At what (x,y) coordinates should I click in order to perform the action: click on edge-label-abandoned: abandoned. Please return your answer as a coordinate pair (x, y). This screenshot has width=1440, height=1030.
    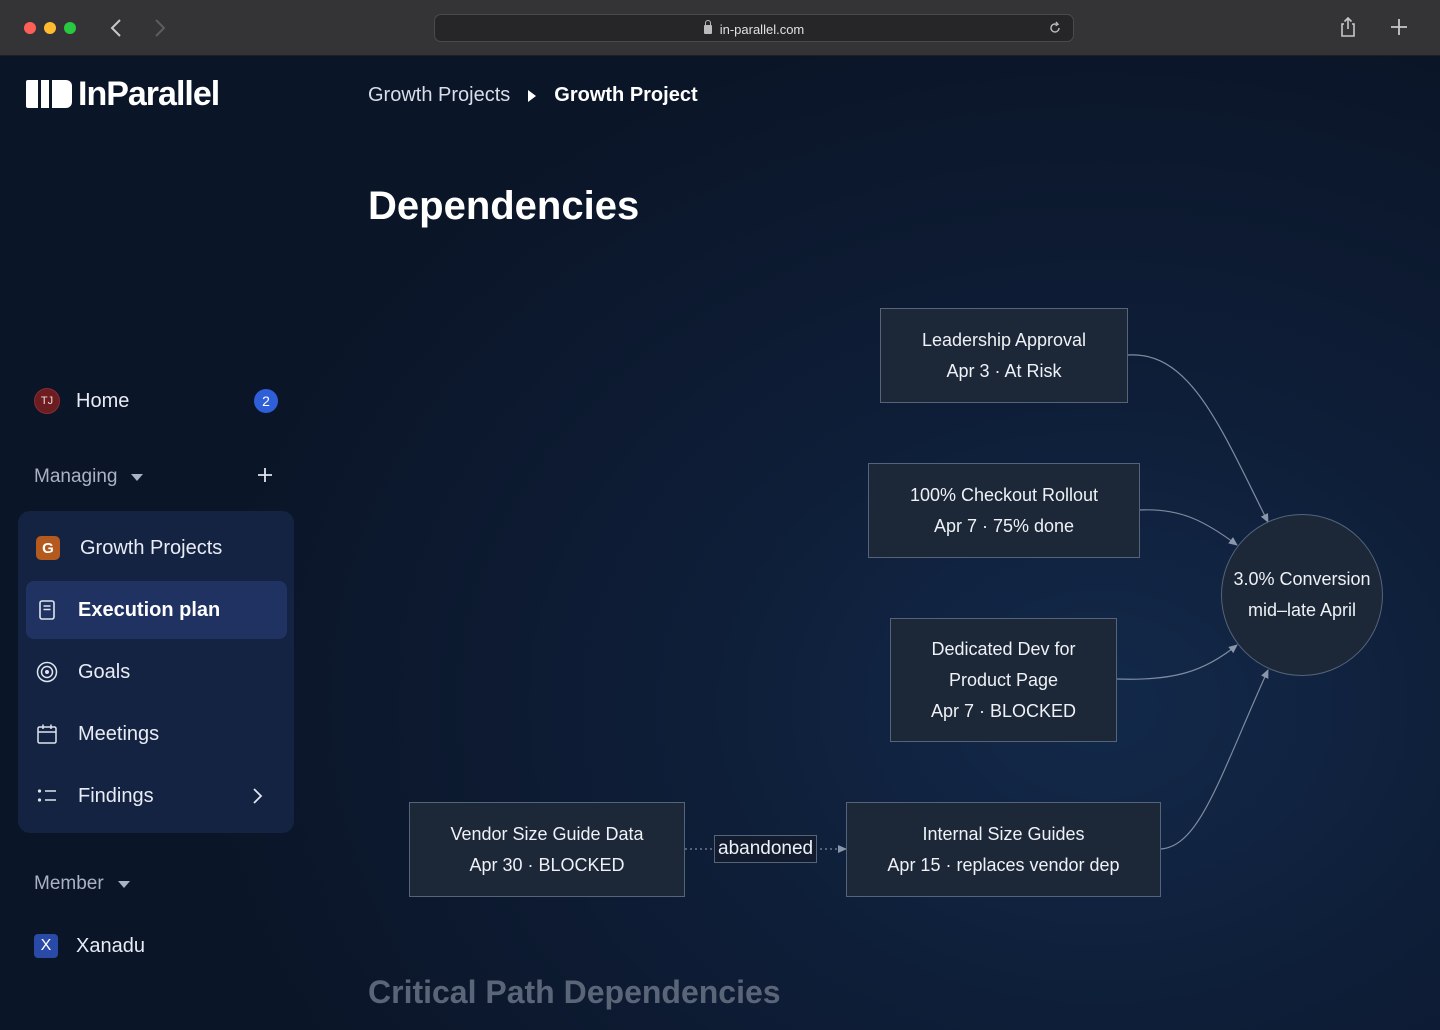
    Looking at the image, I should click on (766, 849).